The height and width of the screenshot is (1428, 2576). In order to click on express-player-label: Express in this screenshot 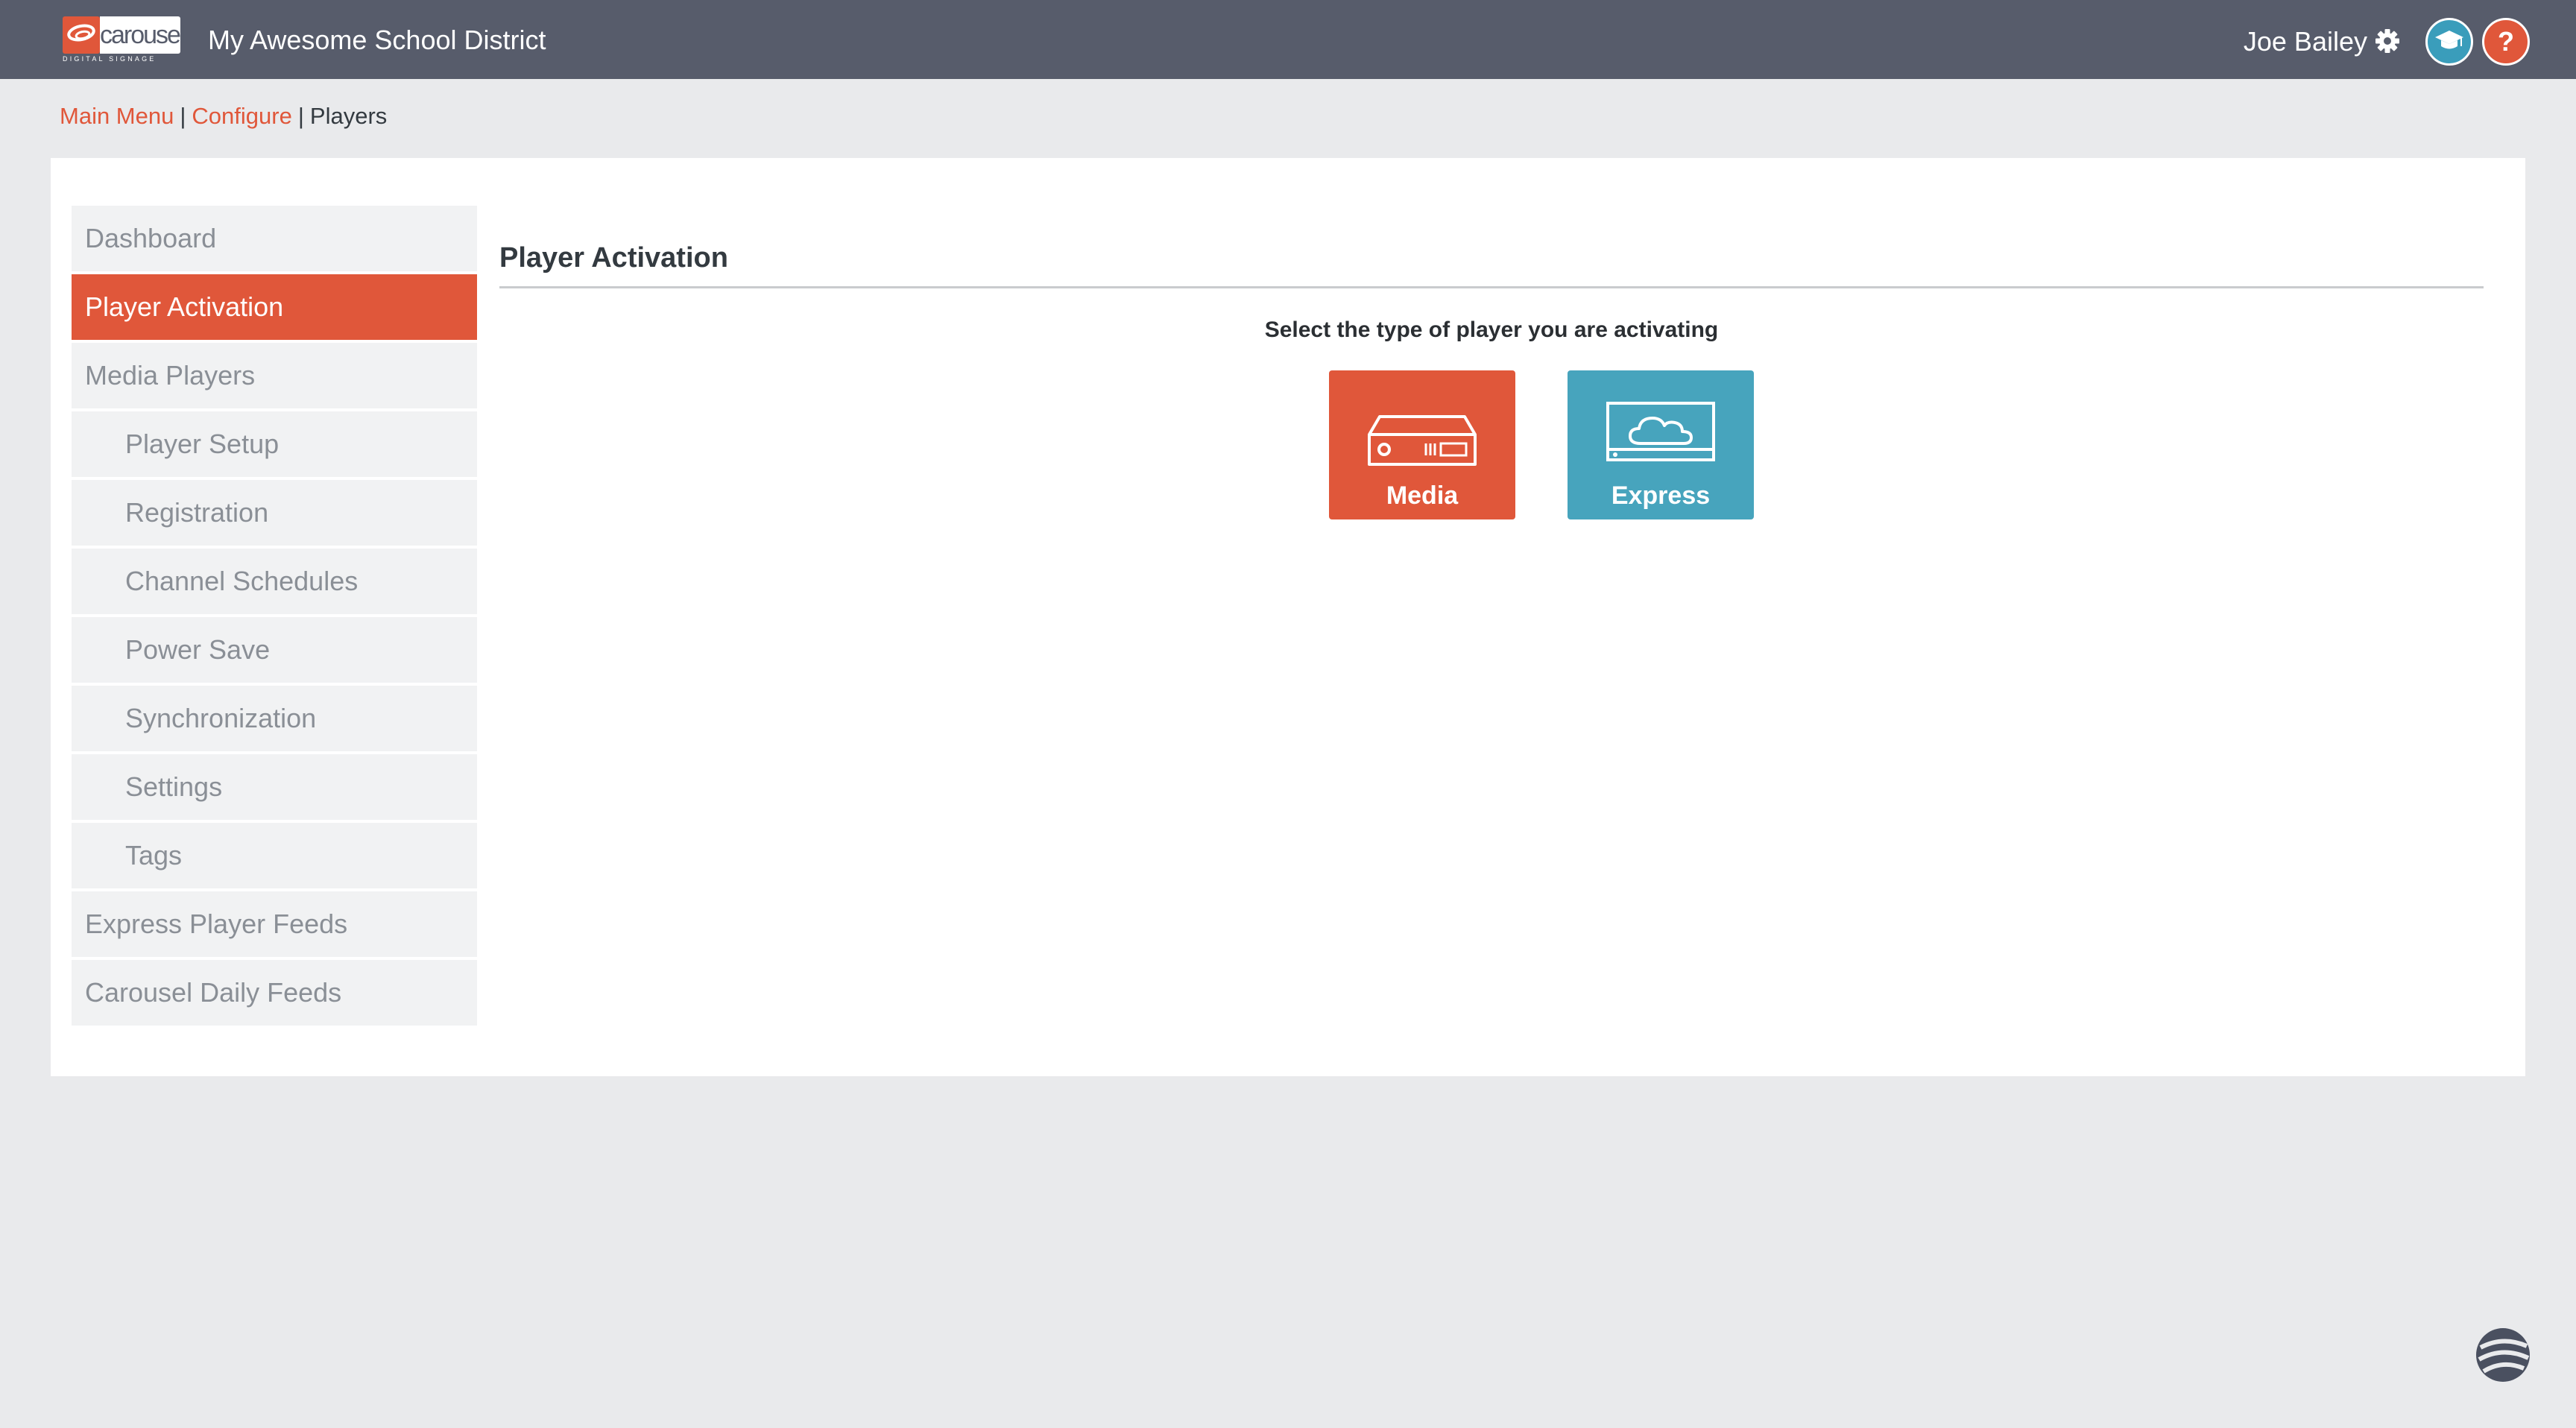, I will do `click(1661, 495)`.